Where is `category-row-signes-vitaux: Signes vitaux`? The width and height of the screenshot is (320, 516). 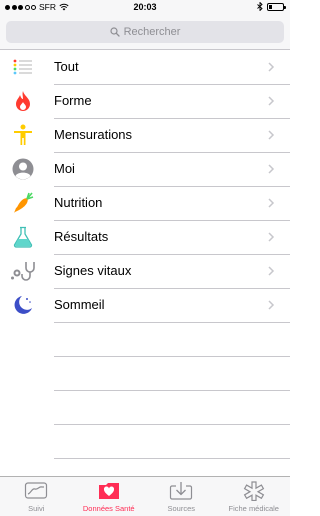 category-row-signes-vitaux: Signes vitaux is located at coordinates (145, 271).